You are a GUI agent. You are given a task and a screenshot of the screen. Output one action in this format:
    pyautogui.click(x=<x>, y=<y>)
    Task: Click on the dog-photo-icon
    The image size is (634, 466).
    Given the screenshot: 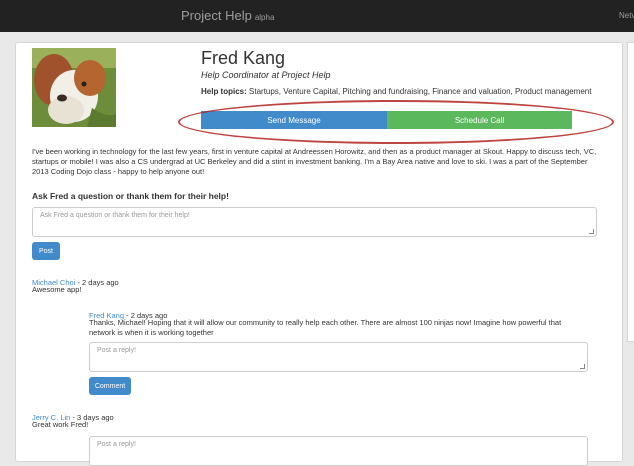 What is the action you would take?
    pyautogui.click(x=74, y=87)
    